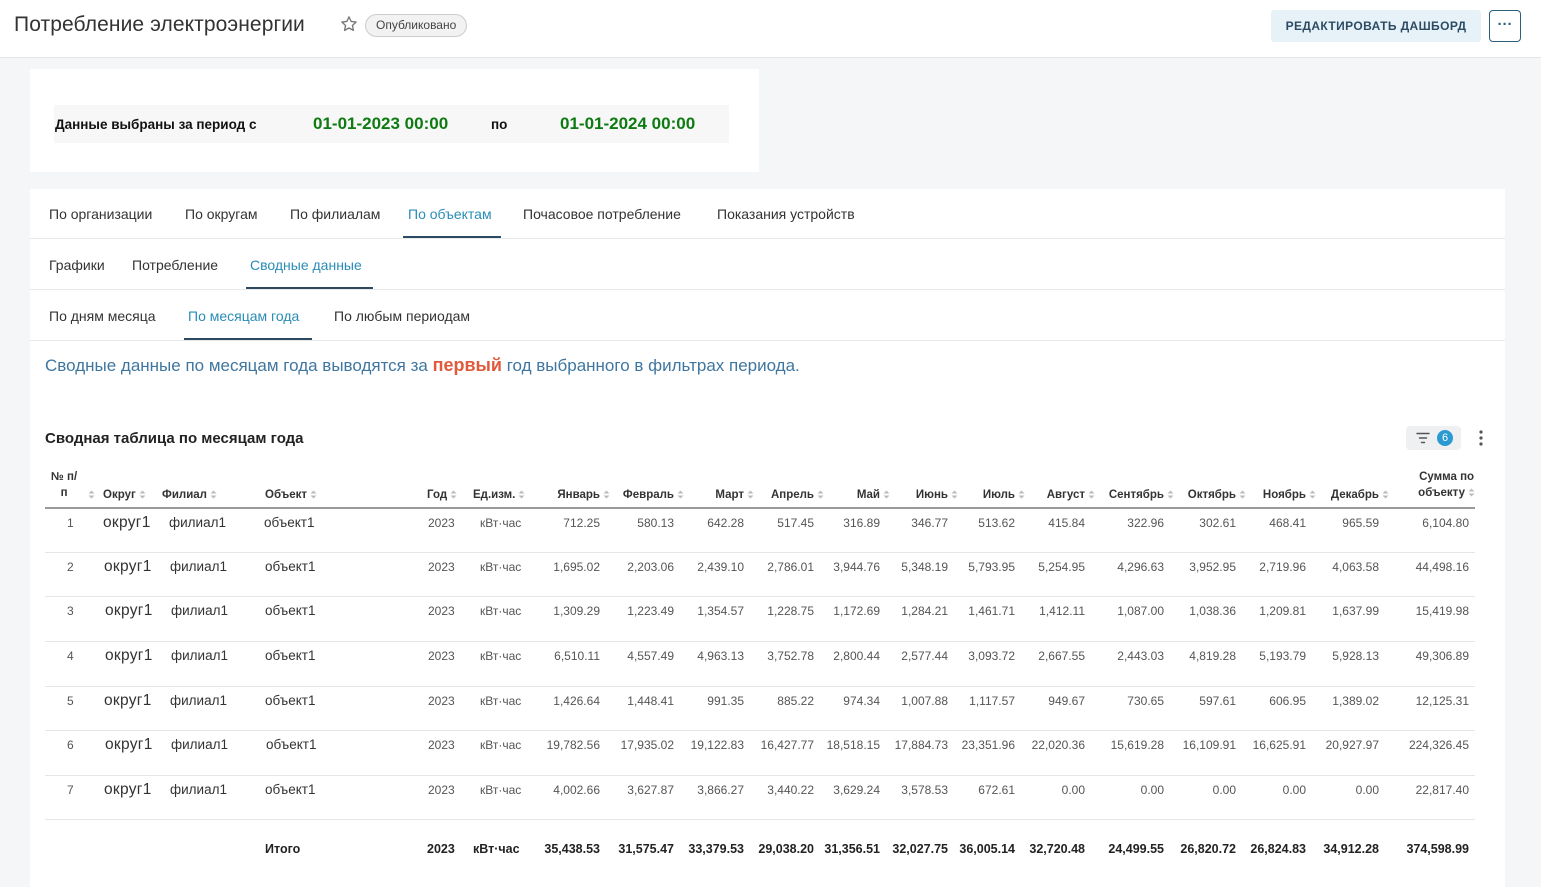 The width and height of the screenshot is (1541, 887). I want to click on column-header-month: Май, so click(859, 486).